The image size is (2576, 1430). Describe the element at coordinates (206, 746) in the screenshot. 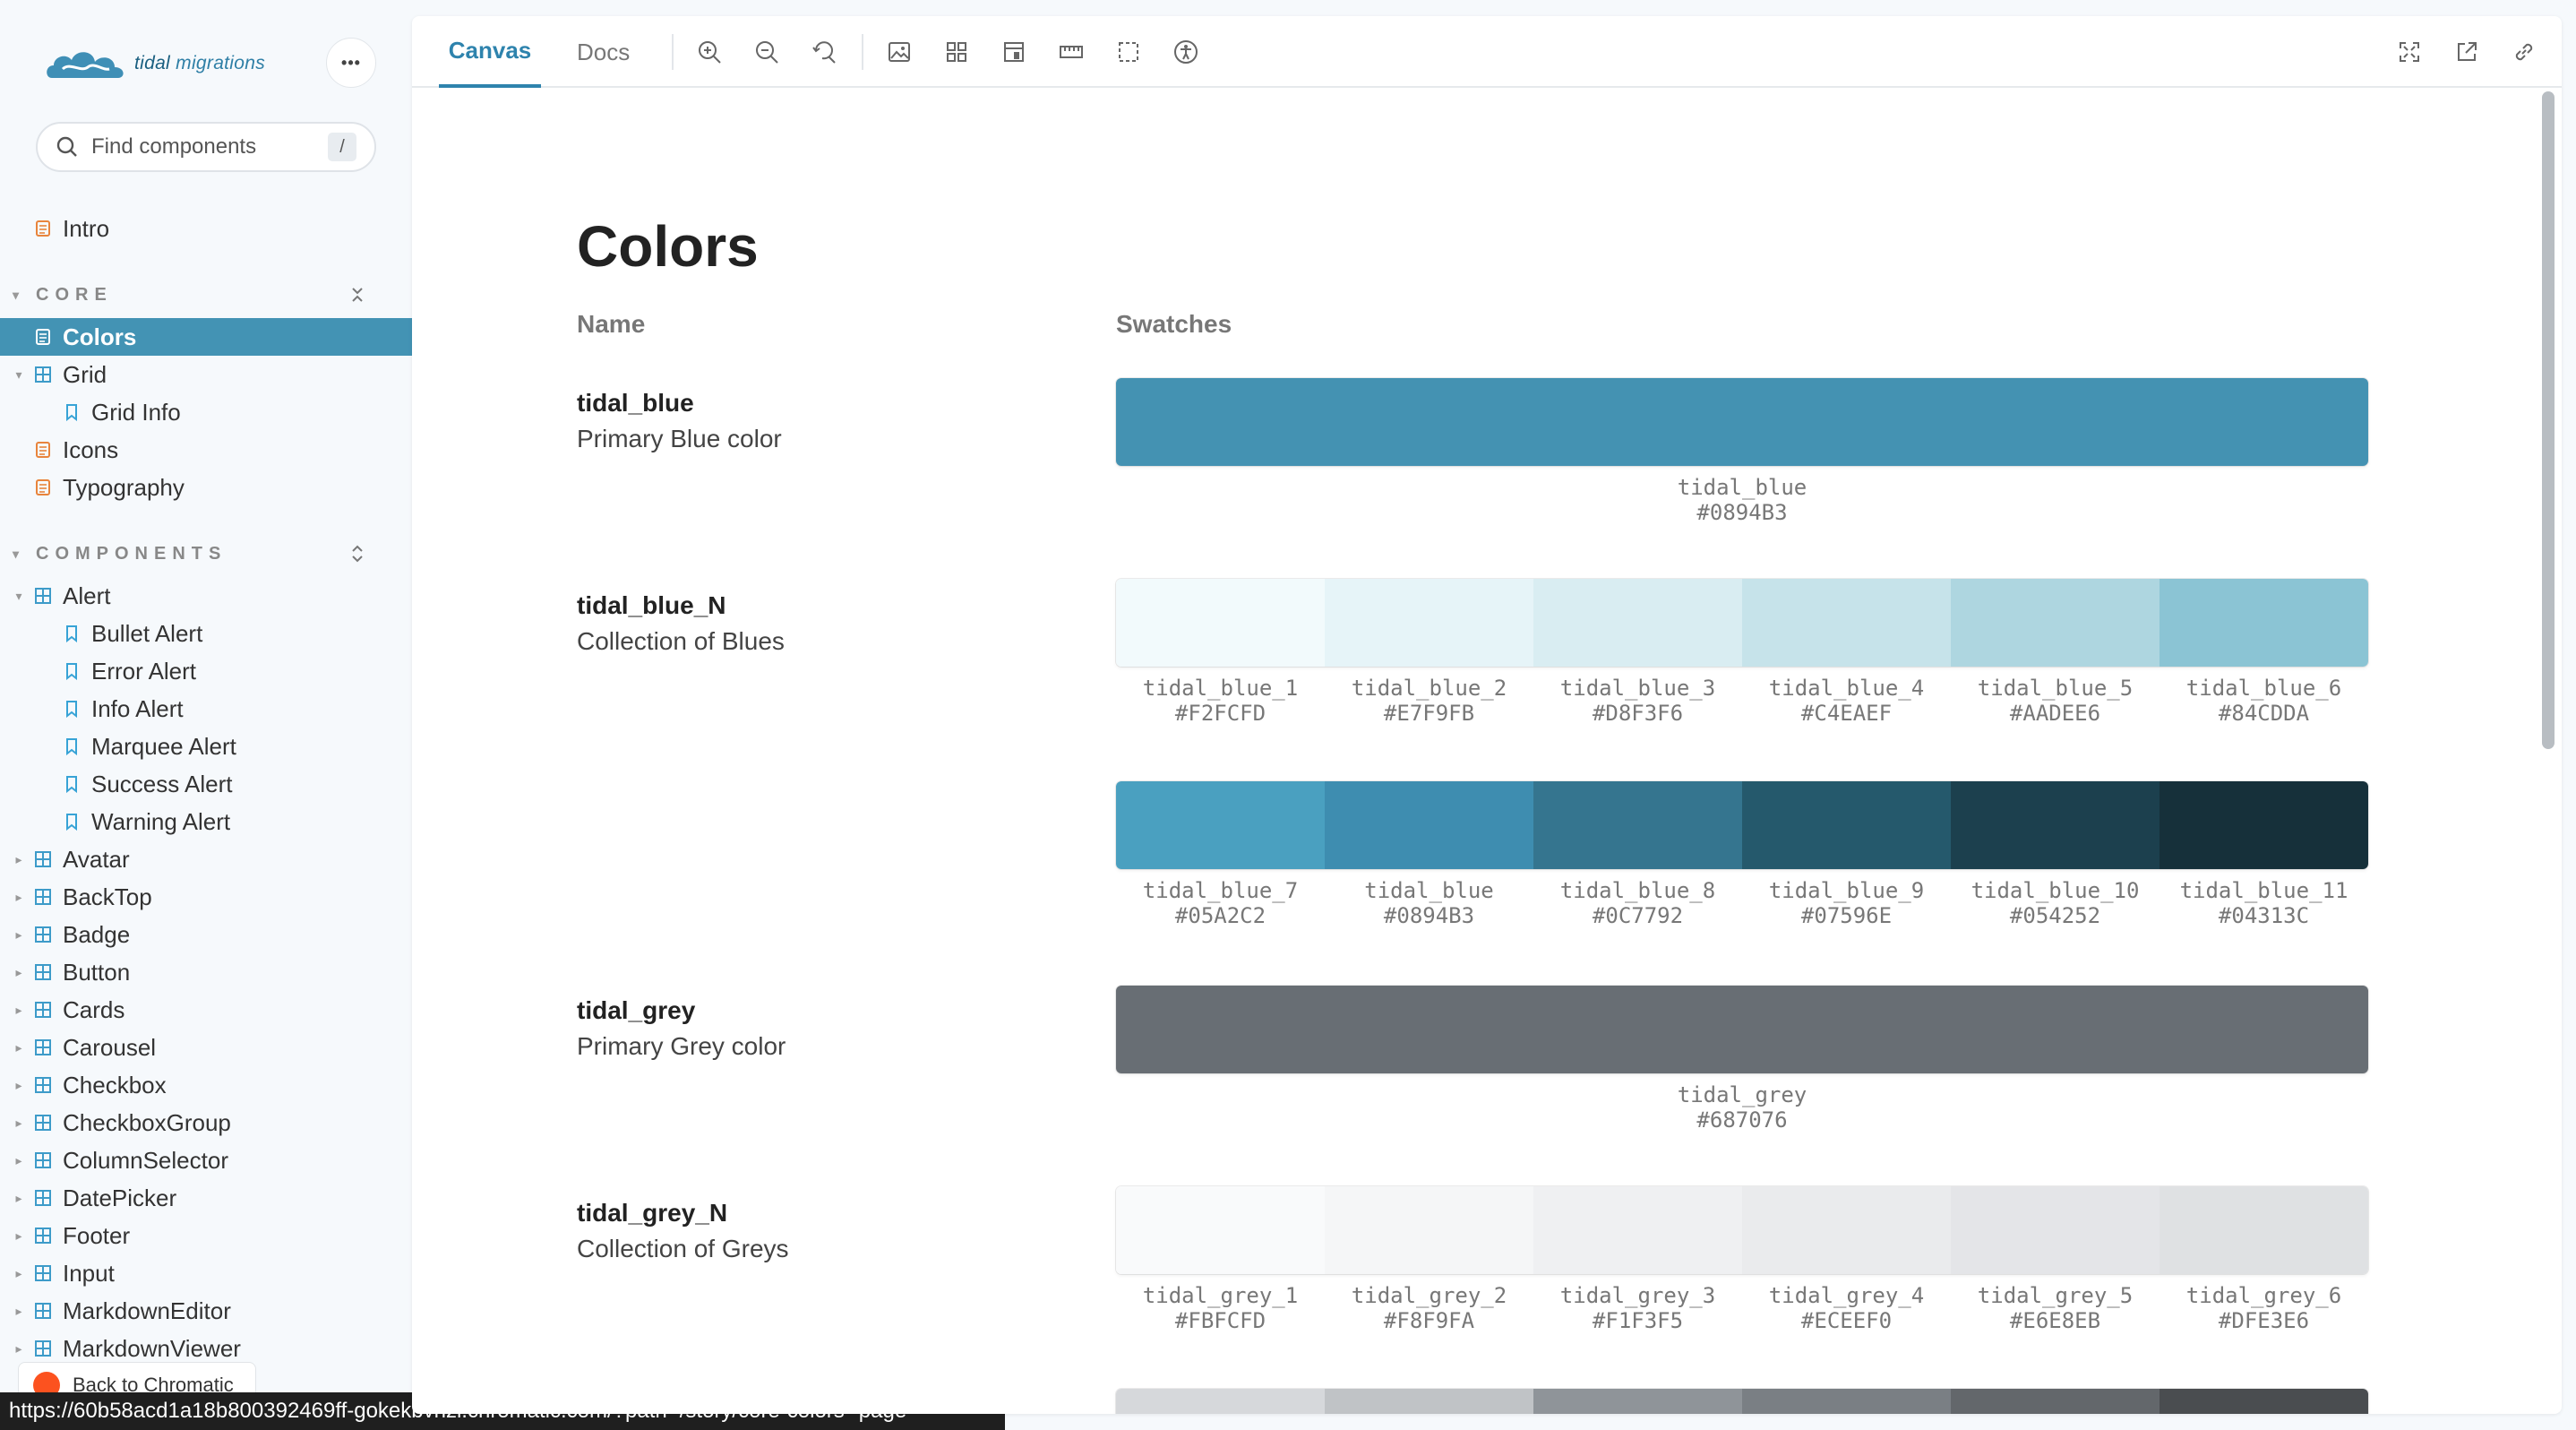

I see `sidebar-item-marquee-alert: Marquee Alert` at that location.